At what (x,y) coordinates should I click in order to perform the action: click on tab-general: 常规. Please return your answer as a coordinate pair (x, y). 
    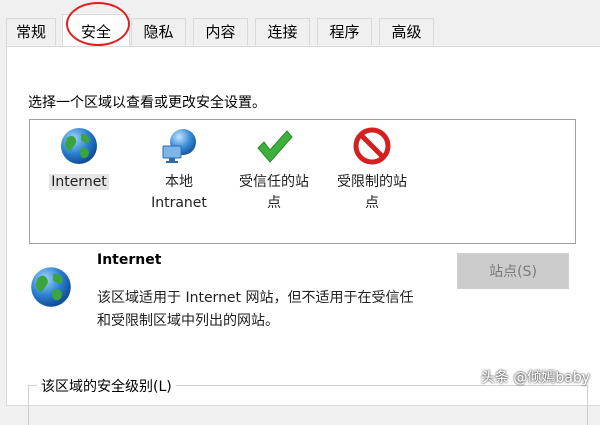
    Looking at the image, I should click on (31, 31).